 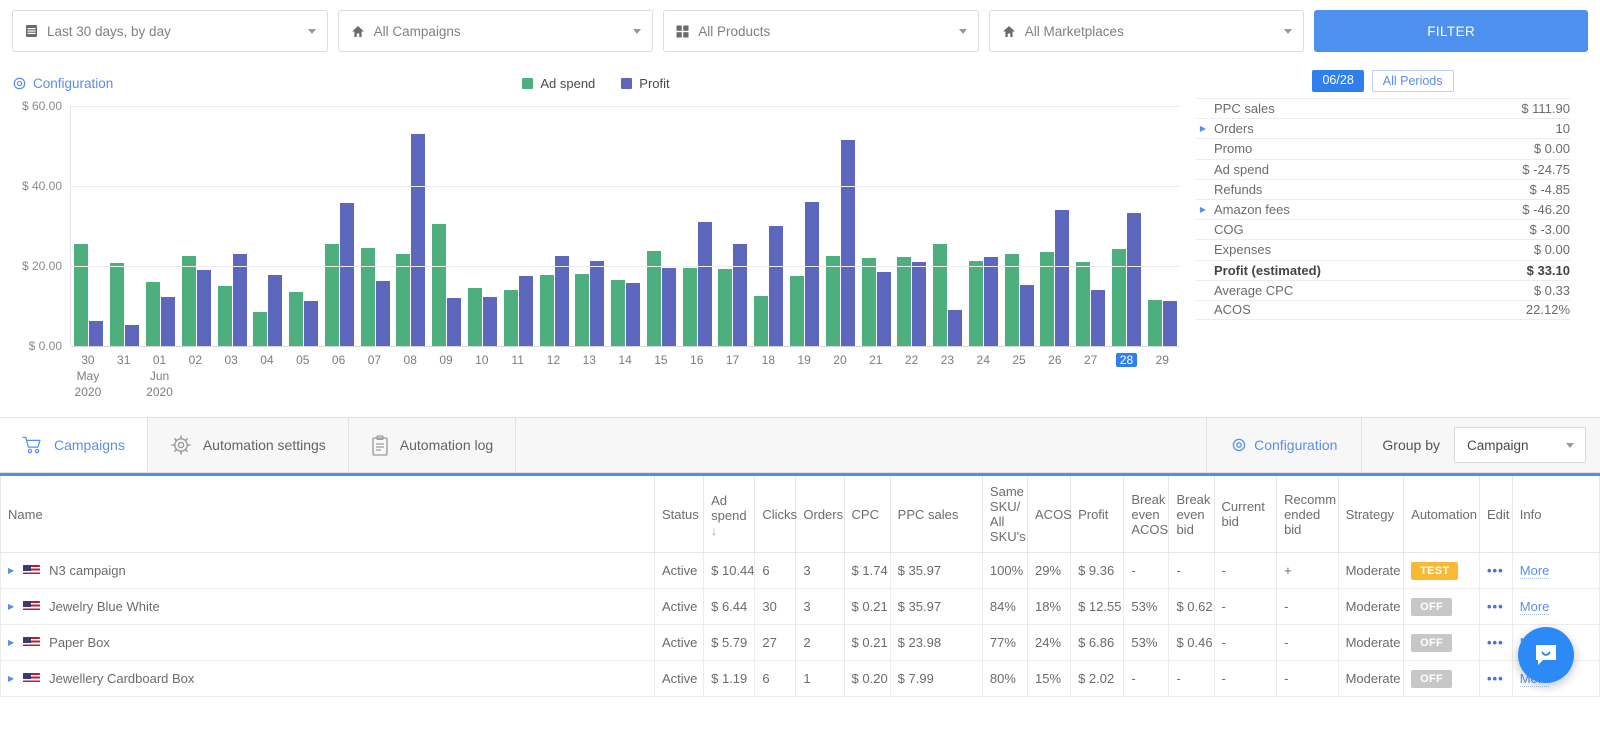 I want to click on table-column-header: Orders, so click(x=820, y=514).